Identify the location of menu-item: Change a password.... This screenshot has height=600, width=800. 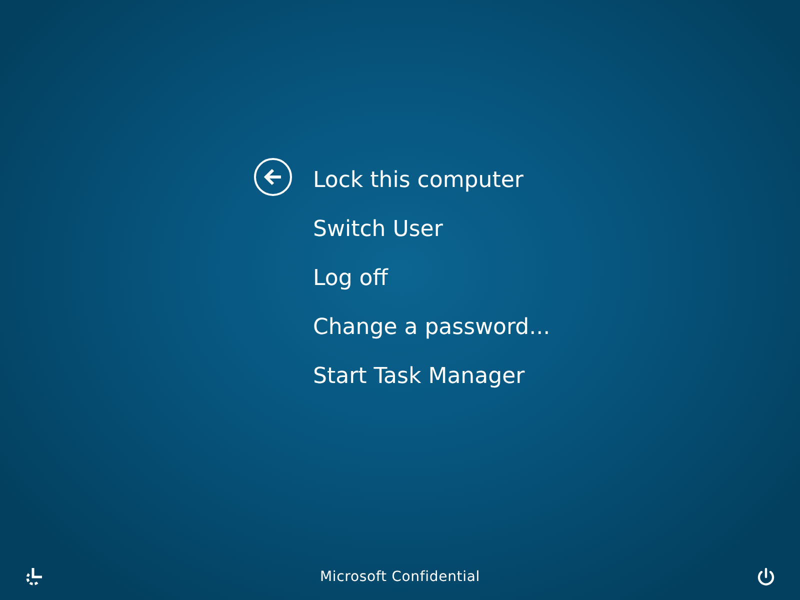
(431, 327).